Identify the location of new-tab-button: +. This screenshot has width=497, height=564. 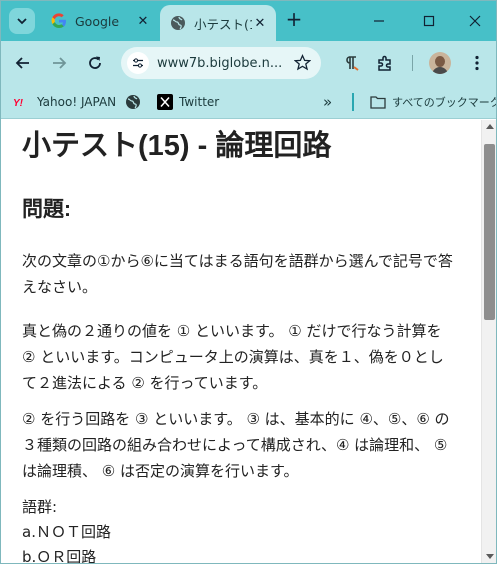
(294, 20).